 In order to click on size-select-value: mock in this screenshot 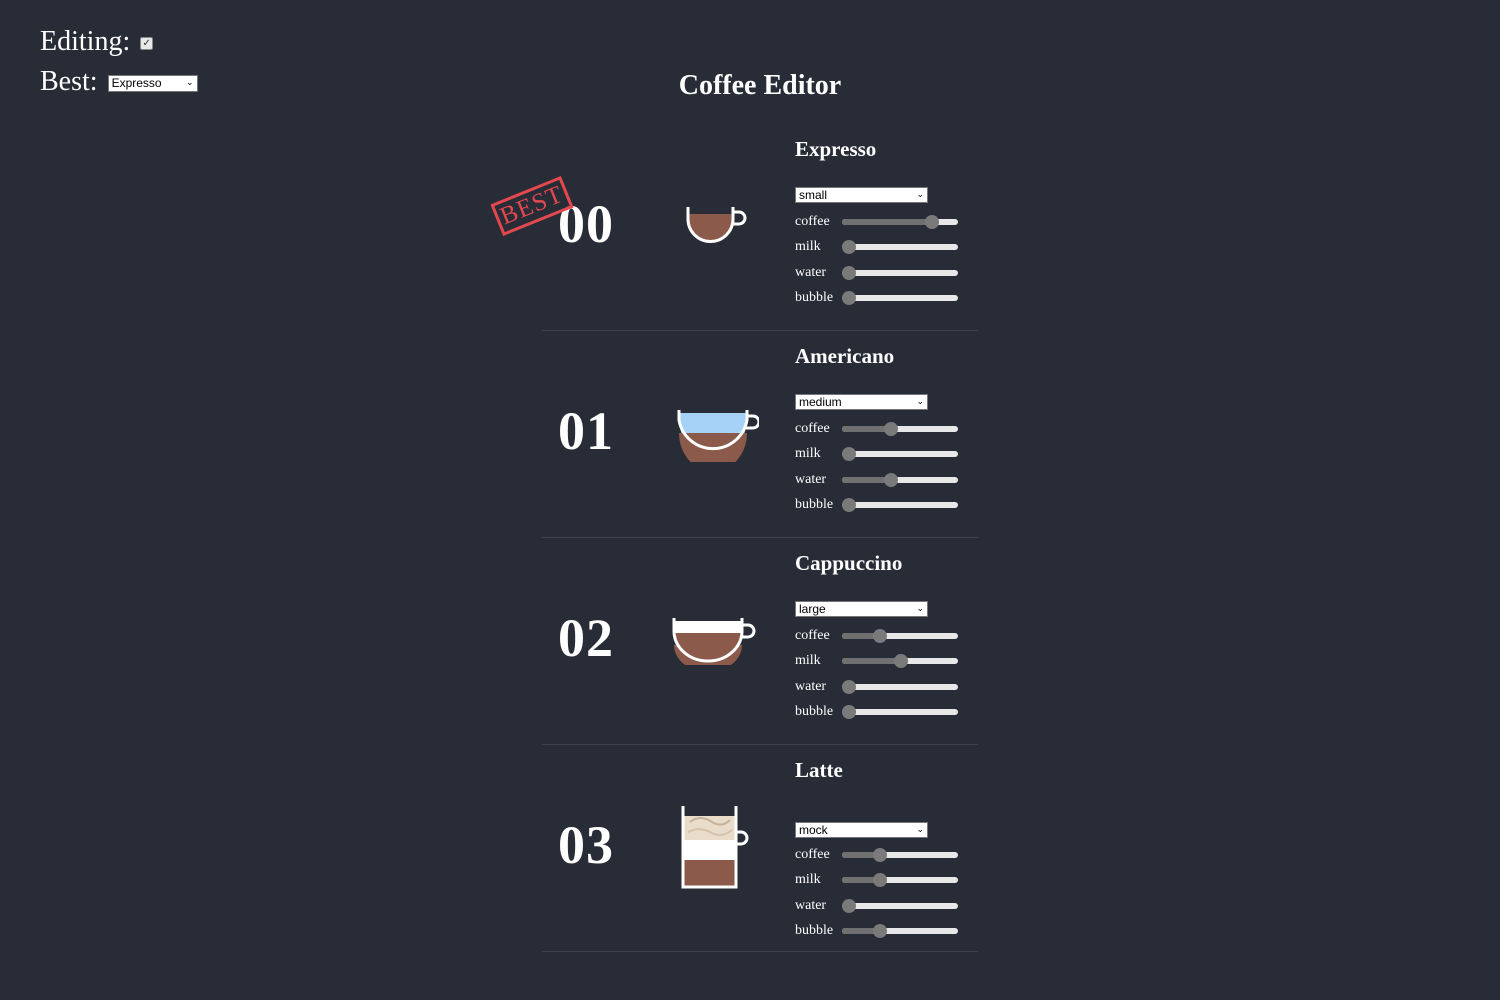, I will do `click(813, 830)`.